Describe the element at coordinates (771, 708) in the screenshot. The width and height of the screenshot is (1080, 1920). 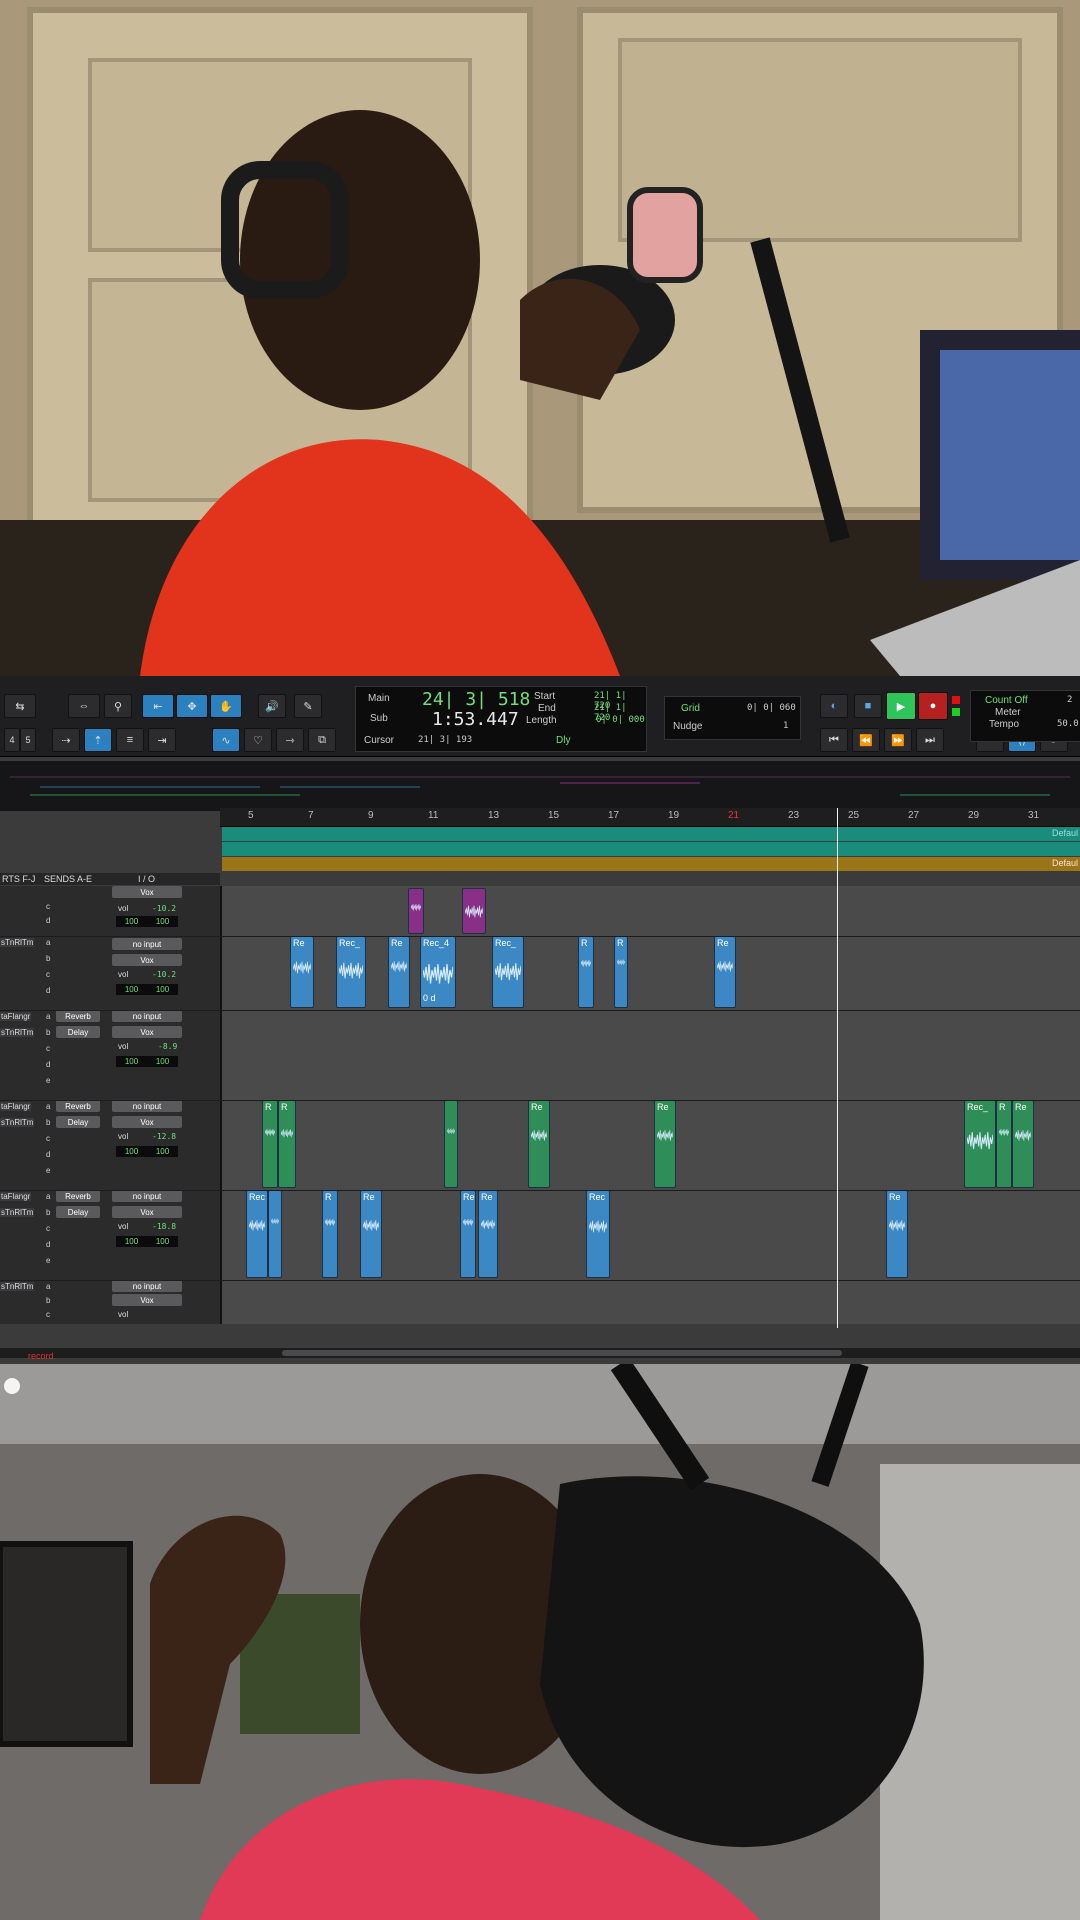
I see `grid-value: 0| 0| 060` at that location.